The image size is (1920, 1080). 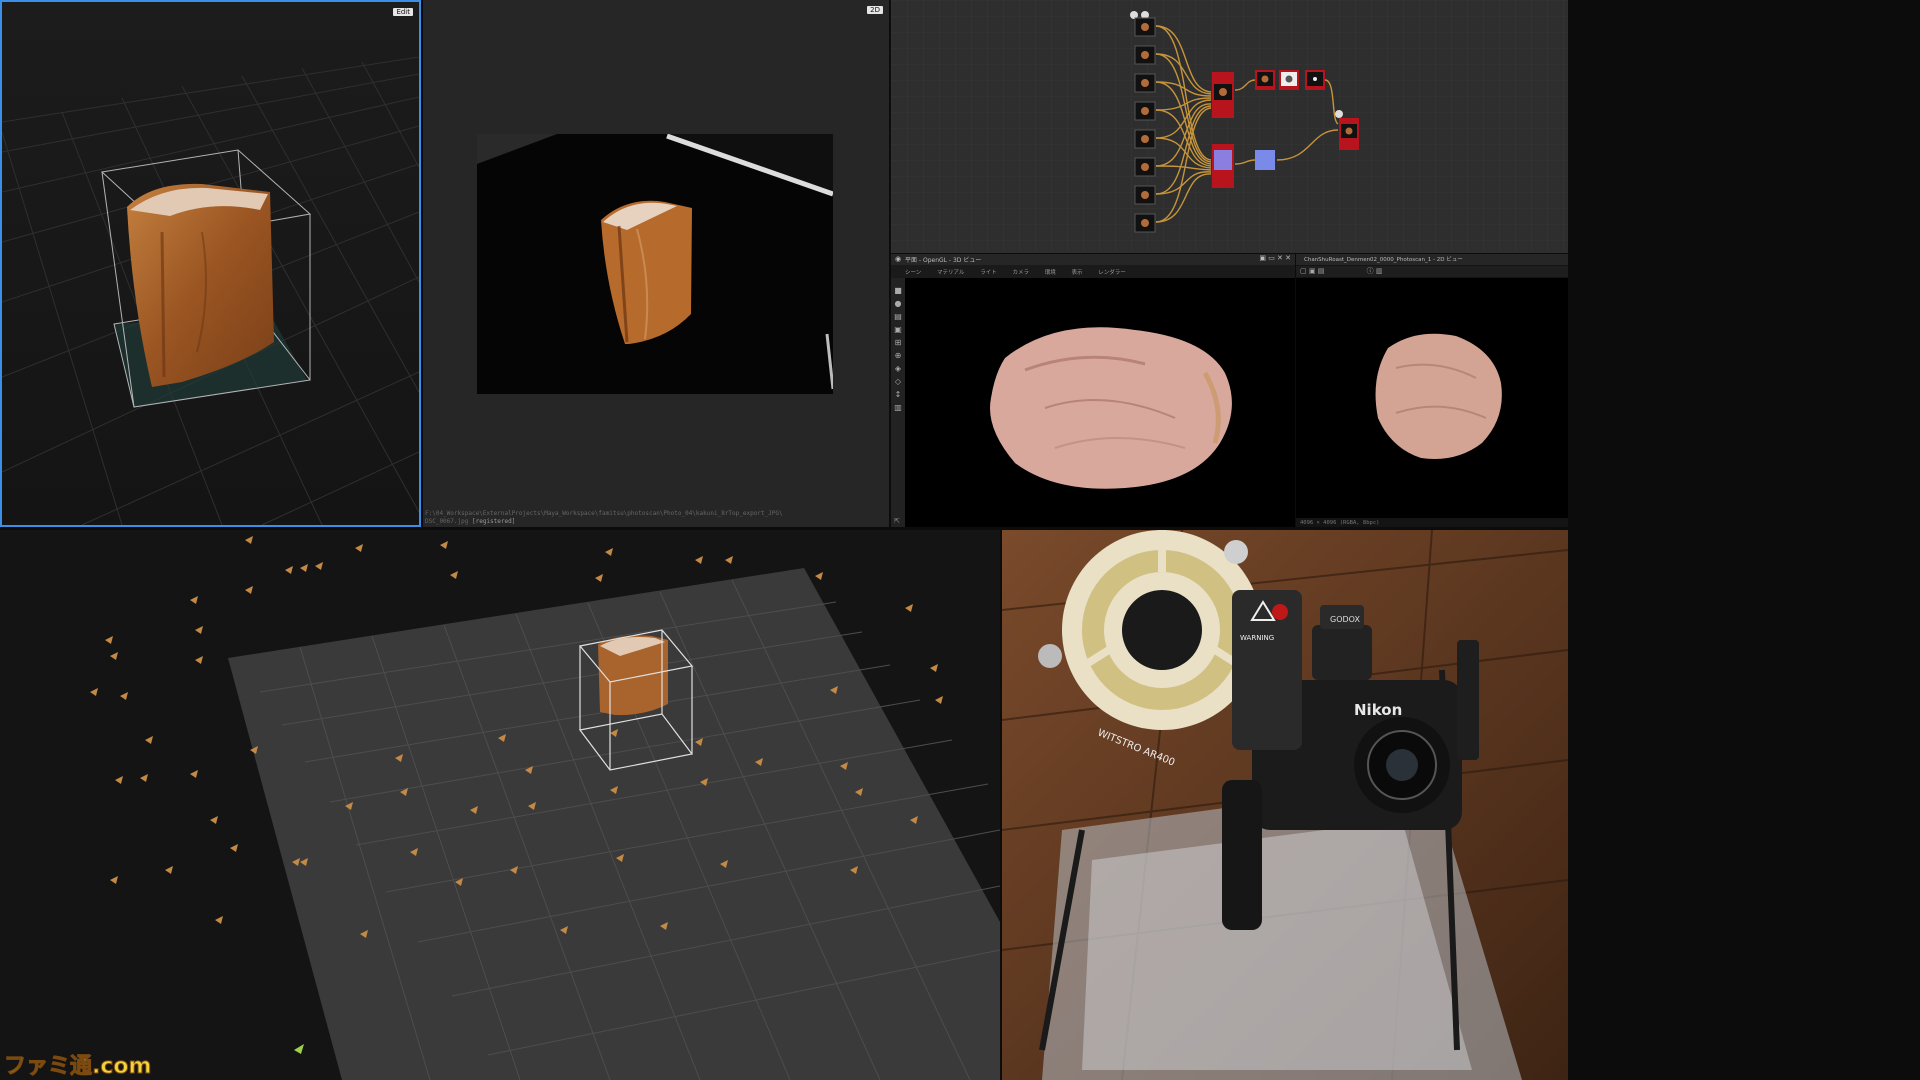 I want to click on node-graph-canvas, so click(x=1229, y=126).